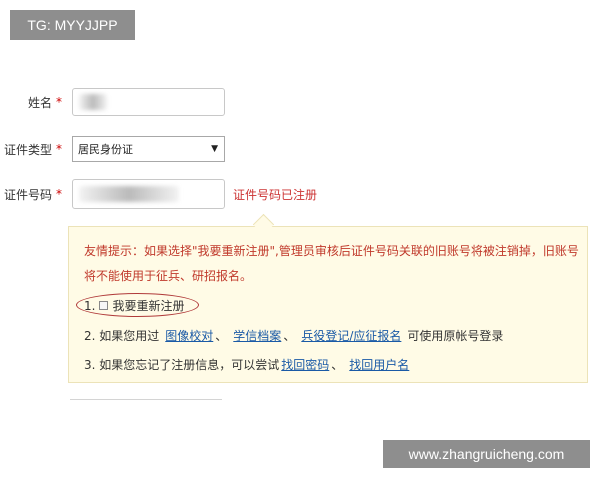 The width and height of the screenshot is (600, 480). Describe the element at coordinates (148, 102) in the screenshot. I see `name-input` at that location.